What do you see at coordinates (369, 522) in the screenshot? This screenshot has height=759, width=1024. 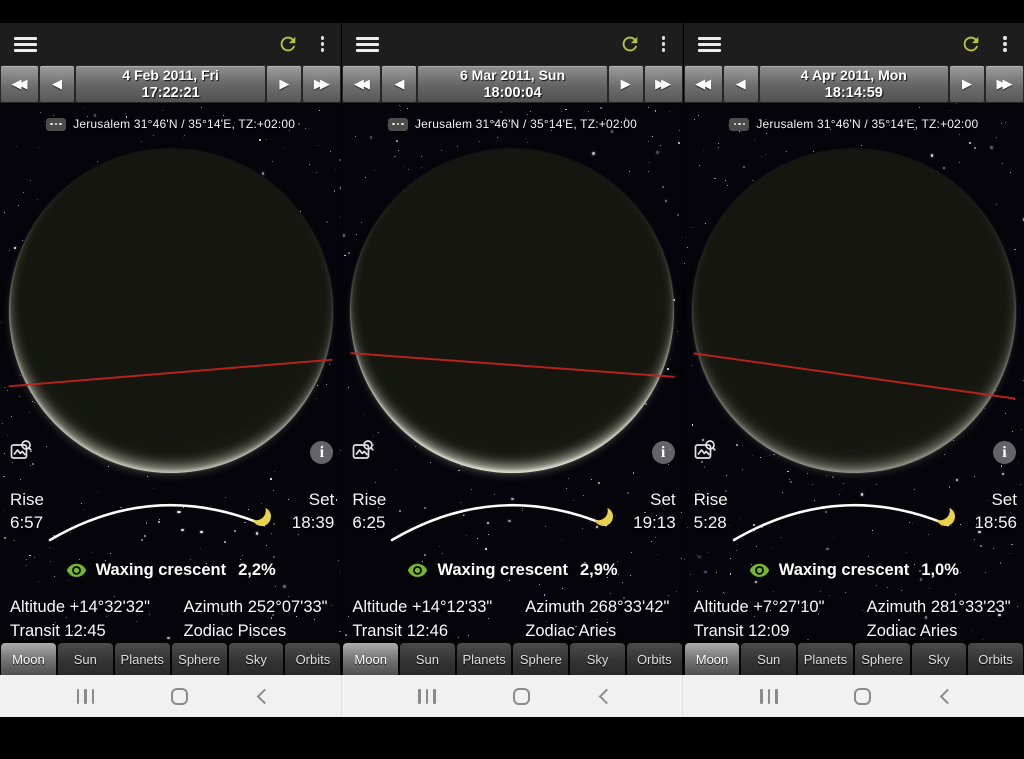 I see `rise-time: 6:25` at bounding box center [369, 522].